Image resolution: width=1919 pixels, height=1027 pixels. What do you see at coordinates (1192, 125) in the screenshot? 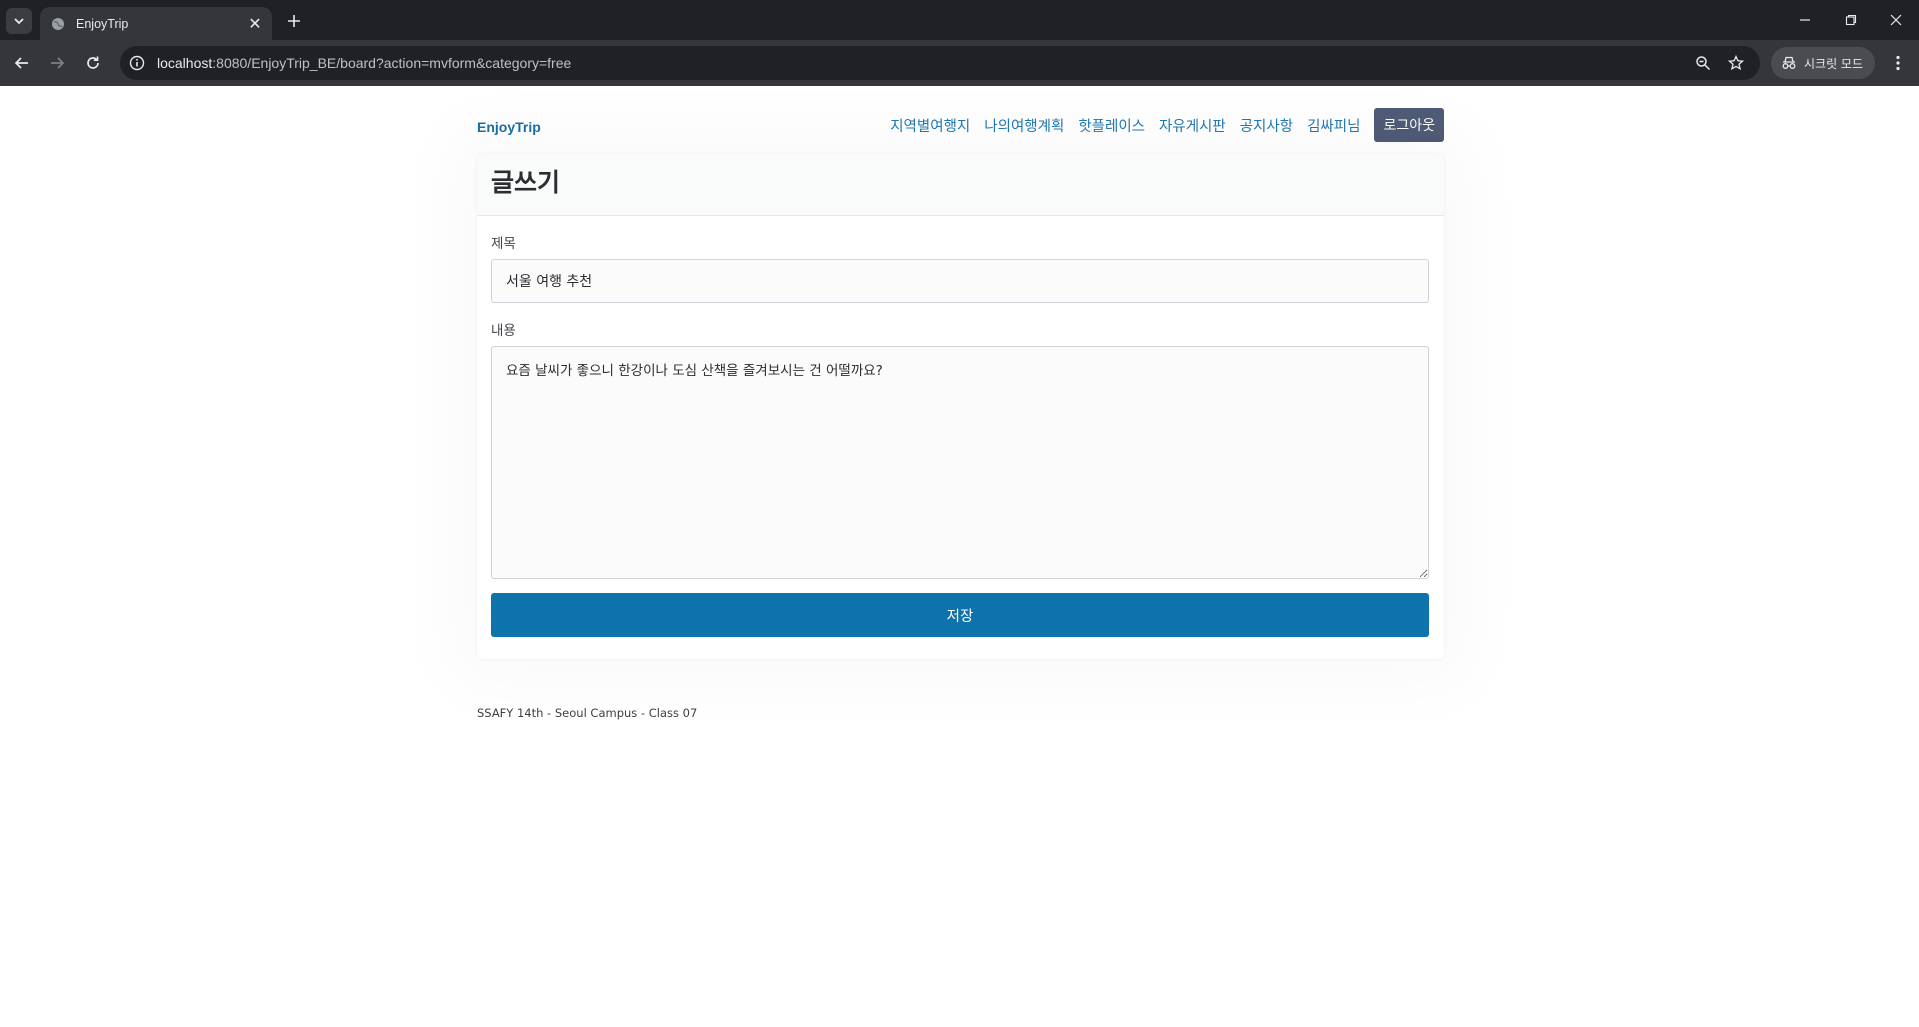
I see `nav-link-free-board: 자유게시판` at bounding box center [1192, 125].